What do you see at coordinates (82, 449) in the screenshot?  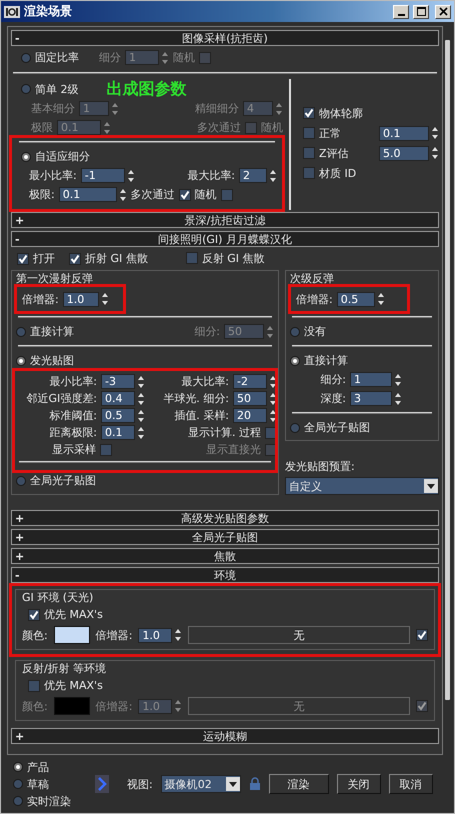 I see `checkbox: 显示采样` at bounding box center [82, 449].